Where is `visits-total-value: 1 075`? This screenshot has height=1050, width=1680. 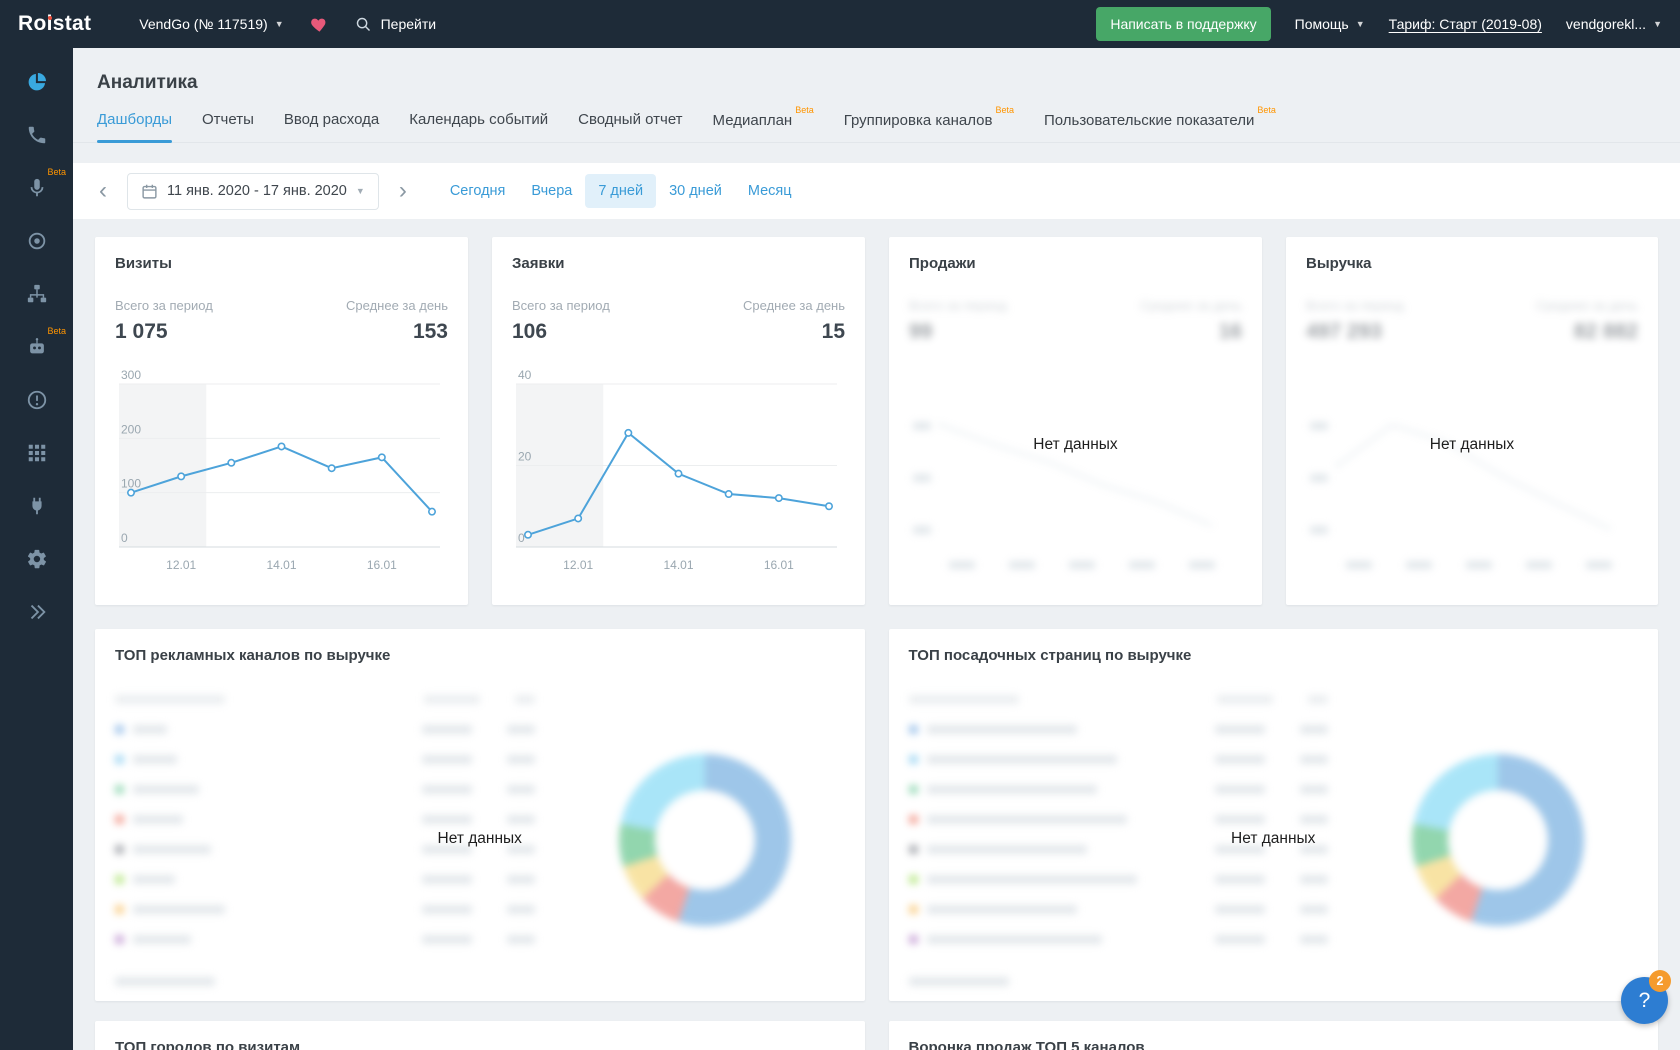
visits-total-value: 1 075 is located at coordinates (141, 331).